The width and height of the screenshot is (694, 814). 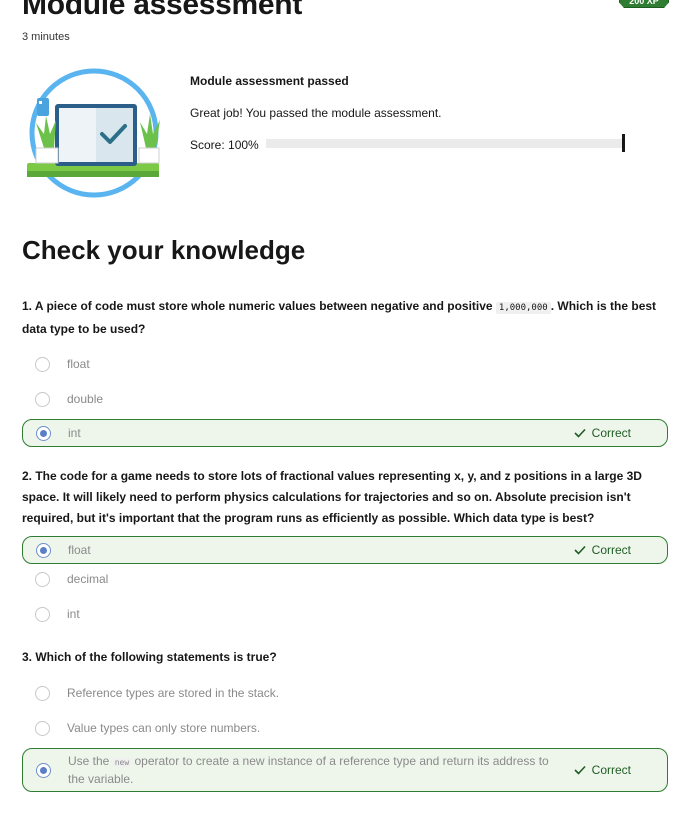 What do you see at coordinates (345, 399) in the screenshot?
I see `q1-option-double: double` at bounding box center [345, 399].